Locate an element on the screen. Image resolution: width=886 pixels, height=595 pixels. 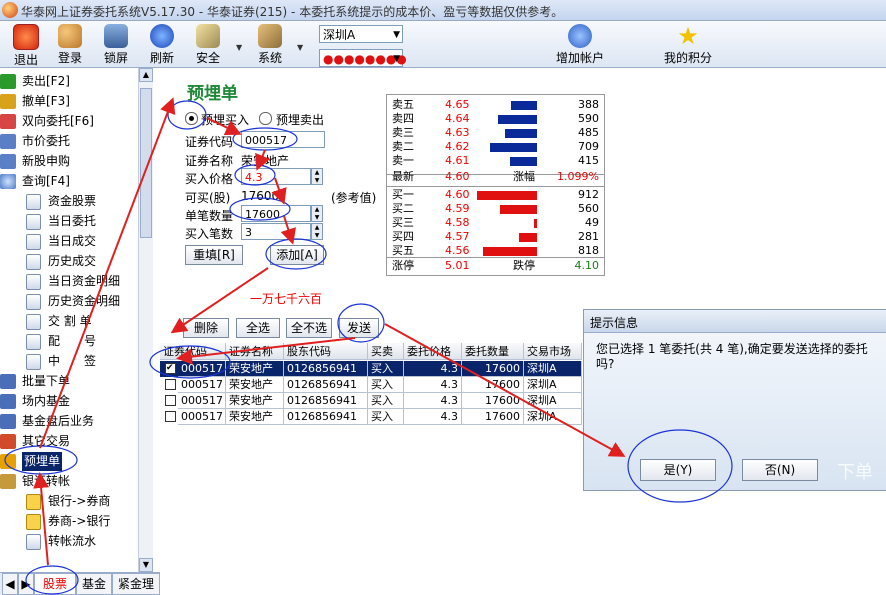
table-header: 委托数量 is located at coordinates (493, 351).